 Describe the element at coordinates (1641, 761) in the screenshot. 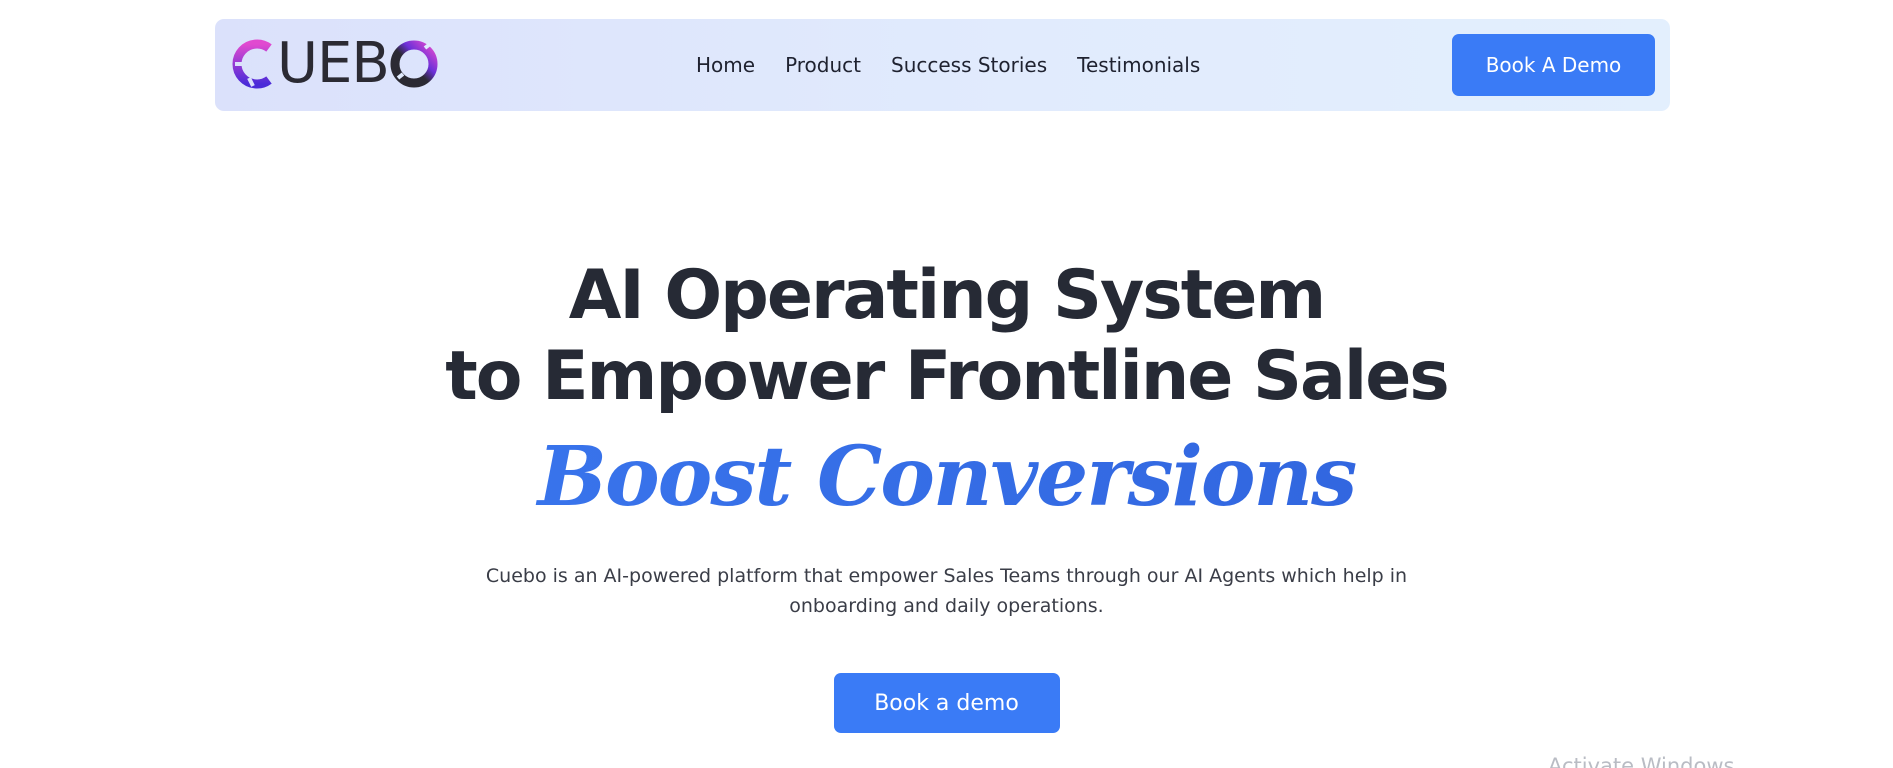

I see `activate-windows-watermark: Activate Windows` at that location.